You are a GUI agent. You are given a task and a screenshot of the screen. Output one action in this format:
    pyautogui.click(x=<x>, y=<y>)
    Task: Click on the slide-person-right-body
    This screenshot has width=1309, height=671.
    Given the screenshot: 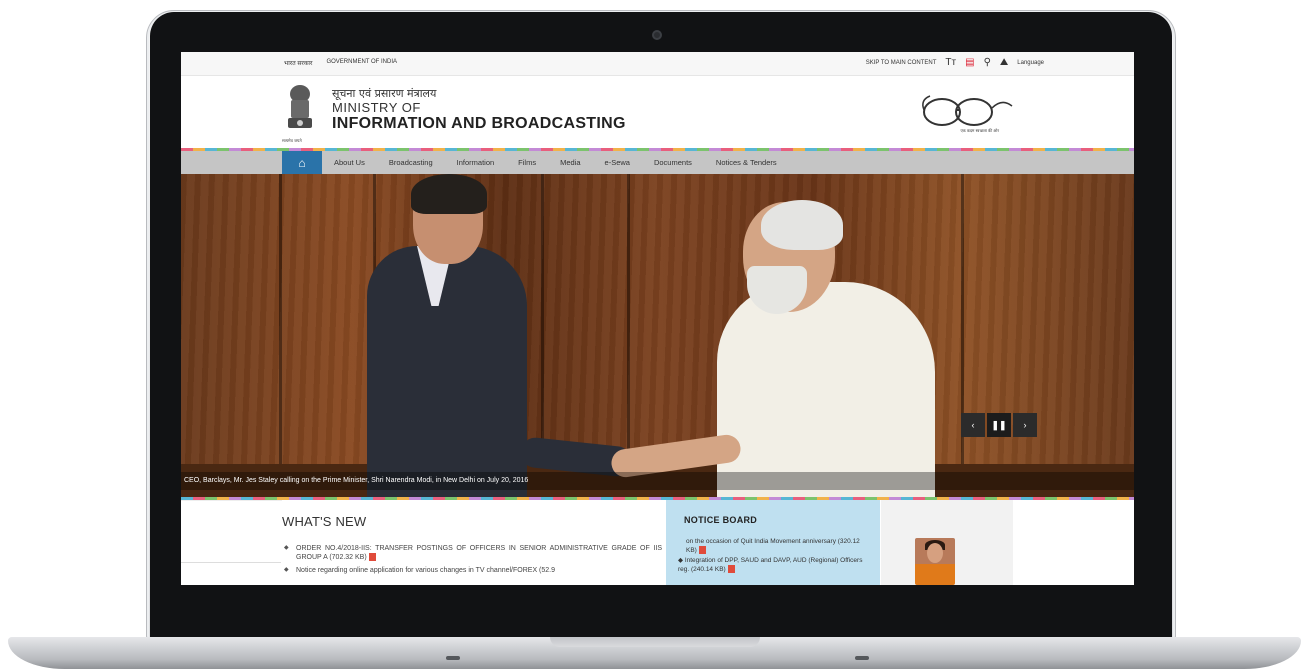 What is the action you would take?
    pyautogui.click(x=826, y=389)
    